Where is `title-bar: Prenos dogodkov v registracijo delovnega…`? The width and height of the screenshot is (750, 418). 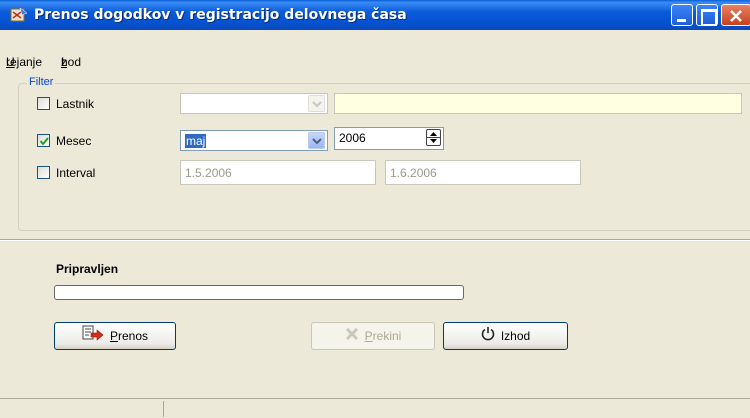
title-bar: Prenos dogodkov v registracijo delovnega… is located at coordinates (375, 15).